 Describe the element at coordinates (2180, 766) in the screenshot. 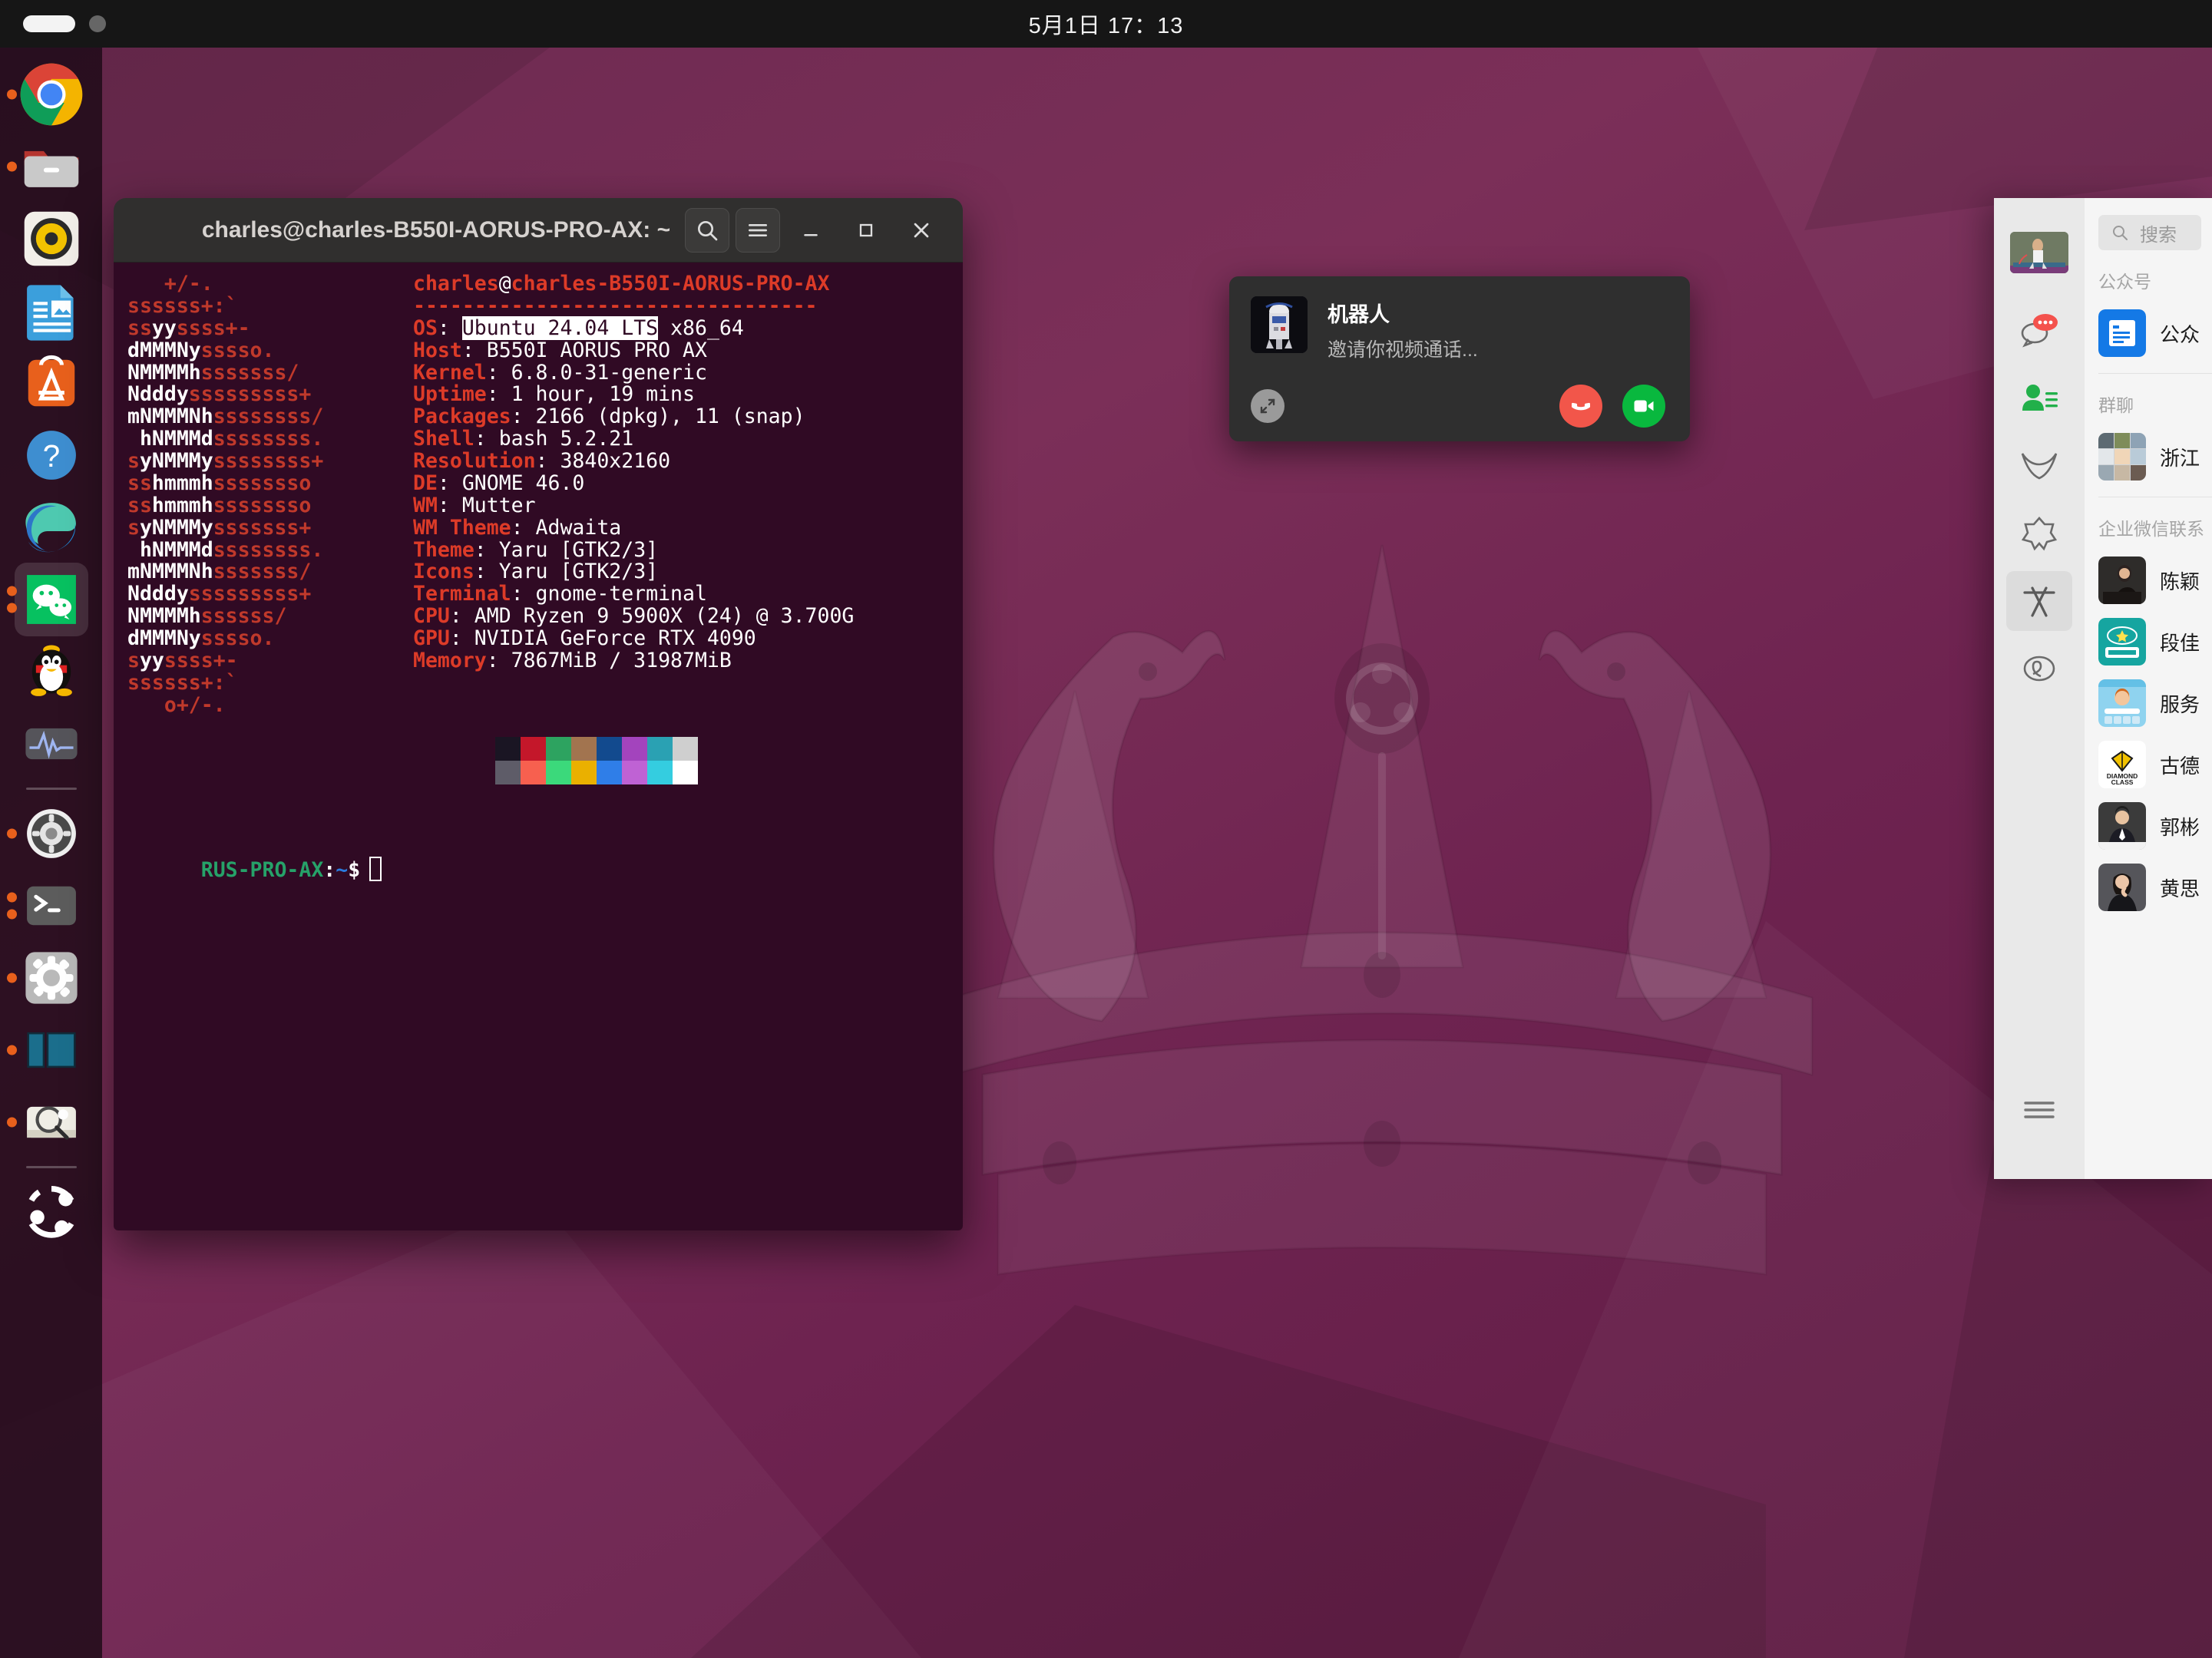

I see `list-item-label: 古德` at that location.